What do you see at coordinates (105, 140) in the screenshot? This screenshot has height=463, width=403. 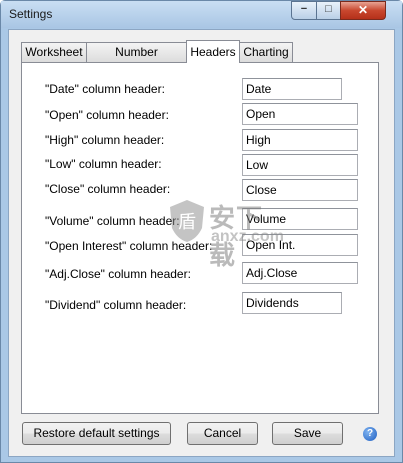 I see `high-header-label: "High" column header:` at bounding box center [105, 140].